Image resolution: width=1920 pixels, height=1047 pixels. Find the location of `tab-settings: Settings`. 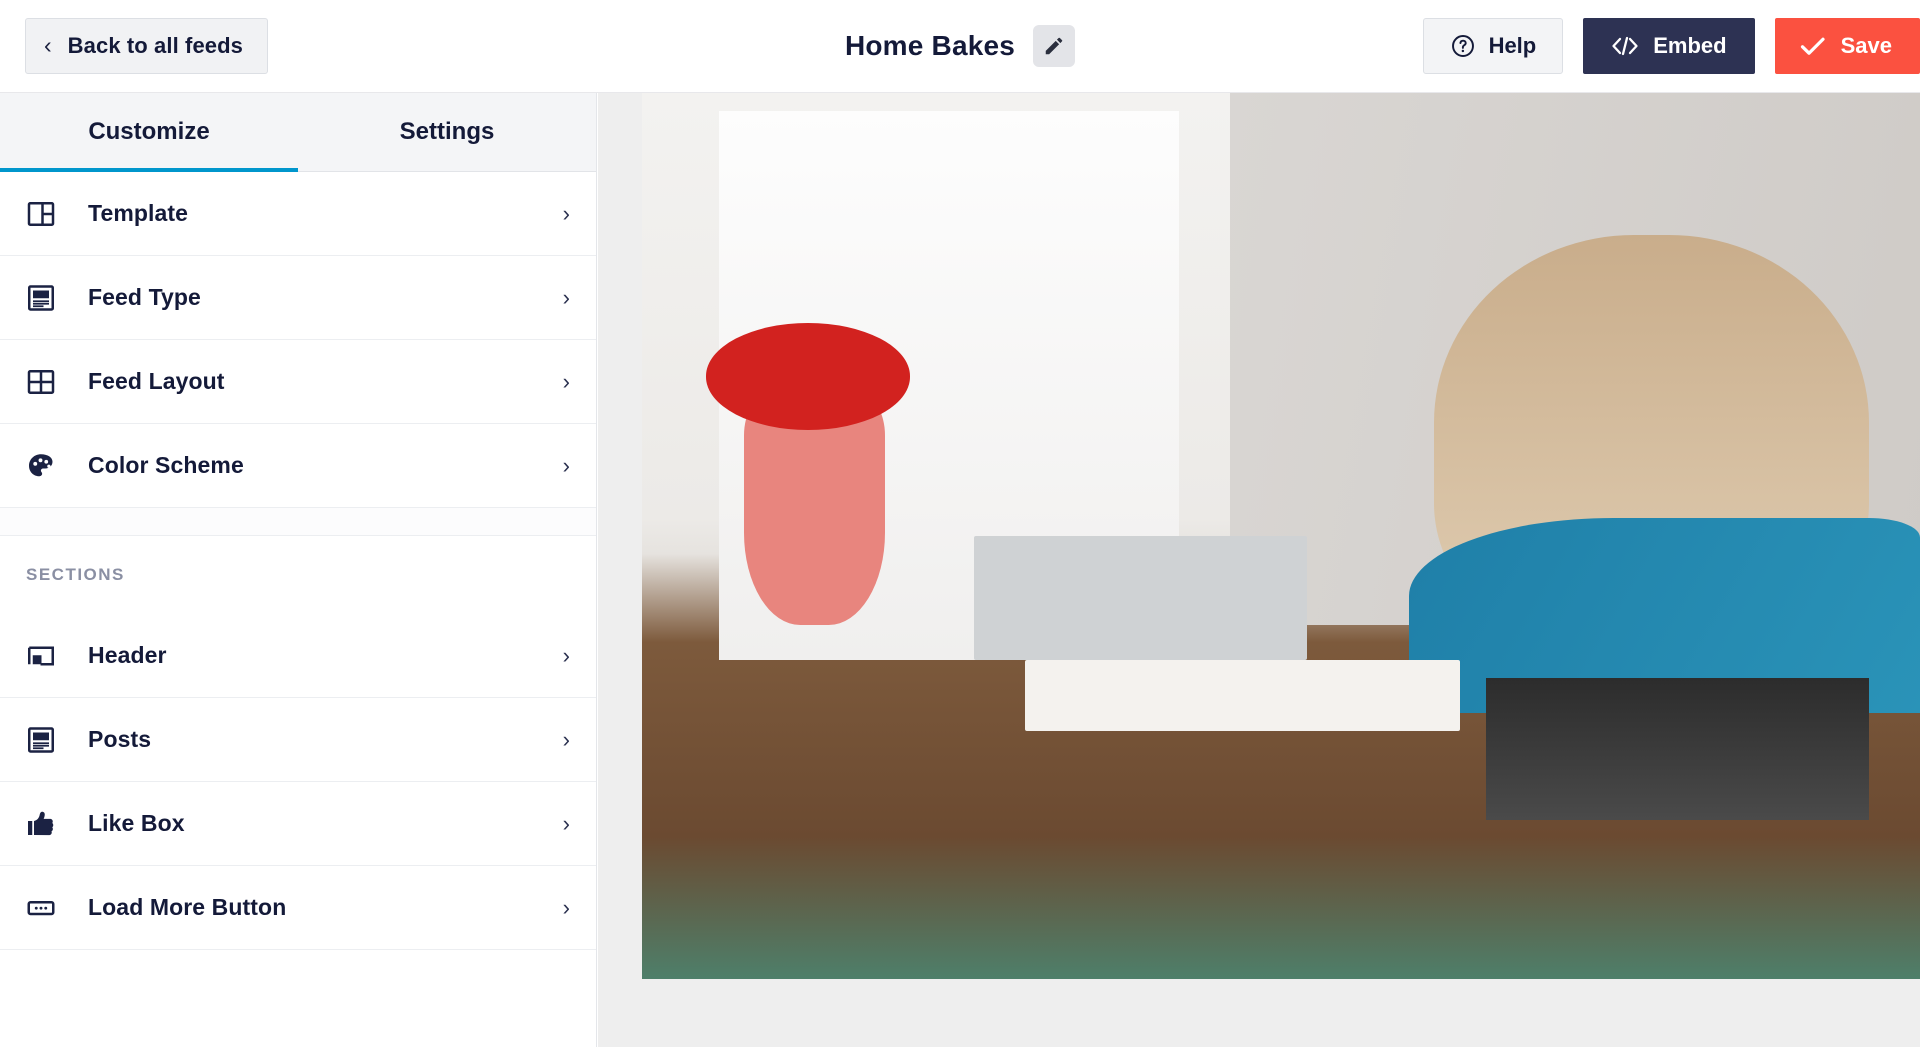

tab-settings: Settings is located at coordinates (447, 132).